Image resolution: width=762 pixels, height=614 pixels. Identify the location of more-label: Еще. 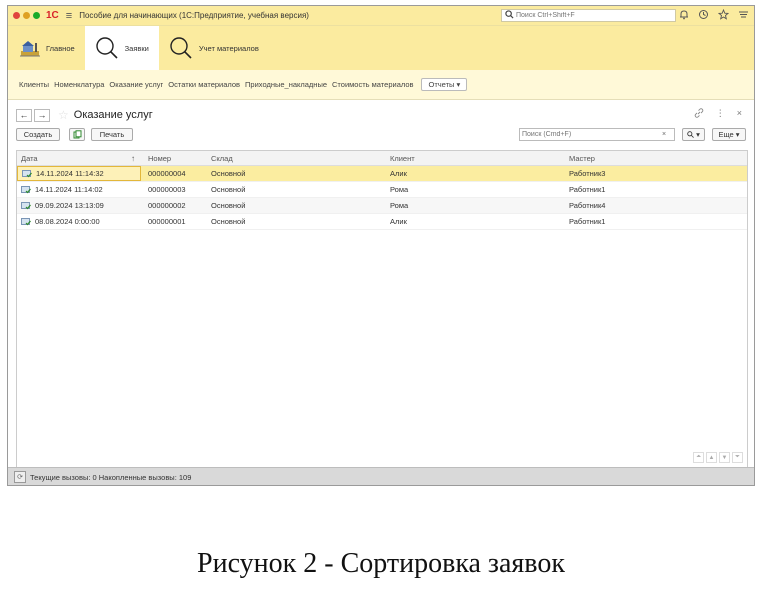
(726, 134).